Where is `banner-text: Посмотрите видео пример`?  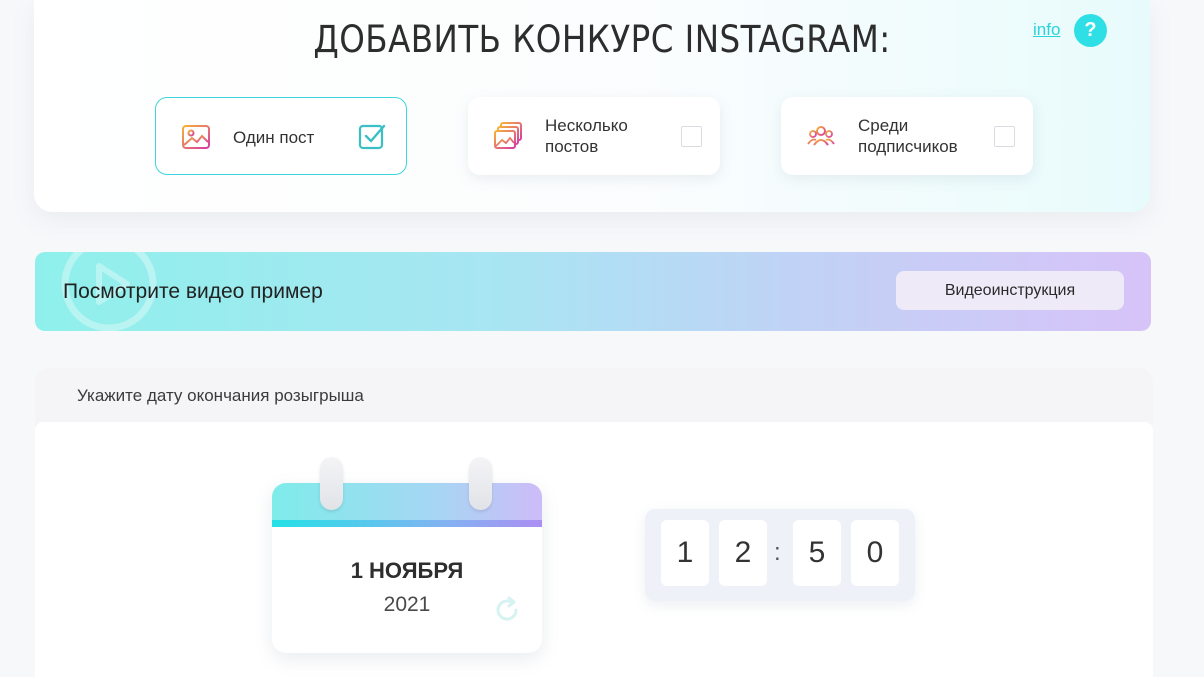
banner-text: Посмотрите видео пример is located at coordinates (193, 291).